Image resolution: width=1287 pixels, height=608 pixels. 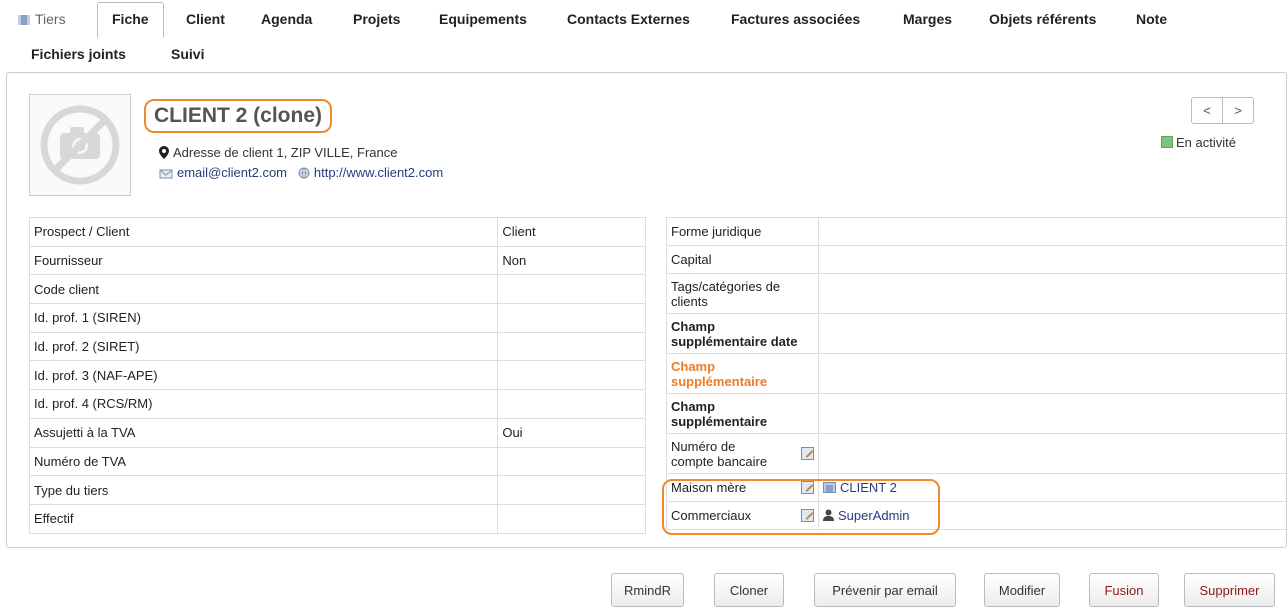 What do you see at coordinates (238, 116) in the screenshot?
I see `company-name: CLIENT 2 (clone)` at bounding box center [238, 116].